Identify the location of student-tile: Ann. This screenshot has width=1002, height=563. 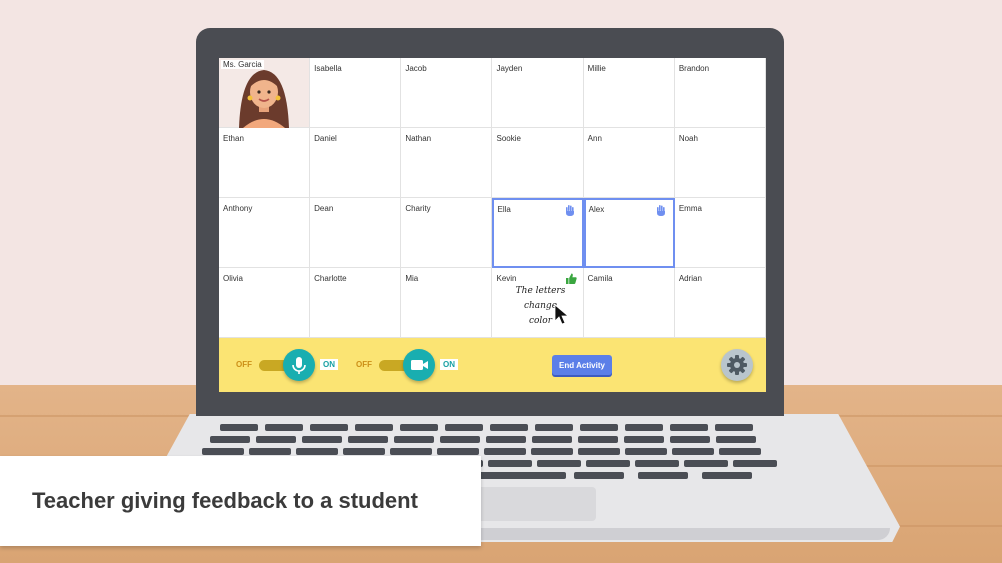
(629, 163).